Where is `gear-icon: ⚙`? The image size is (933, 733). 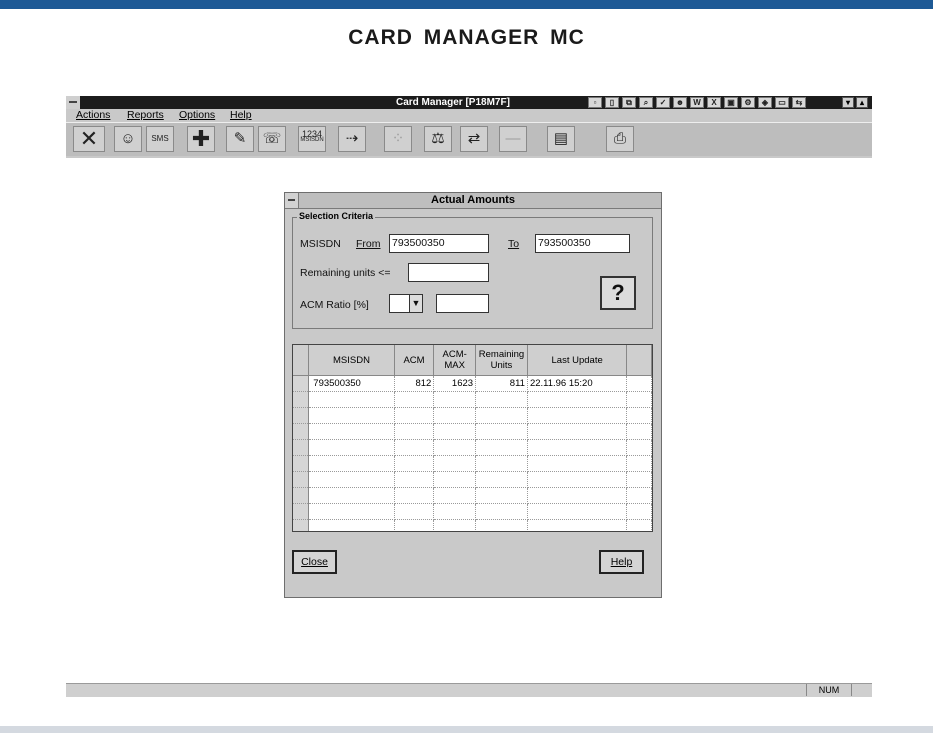
gear-icon: ⚙ is located at coordinates (748, 102).